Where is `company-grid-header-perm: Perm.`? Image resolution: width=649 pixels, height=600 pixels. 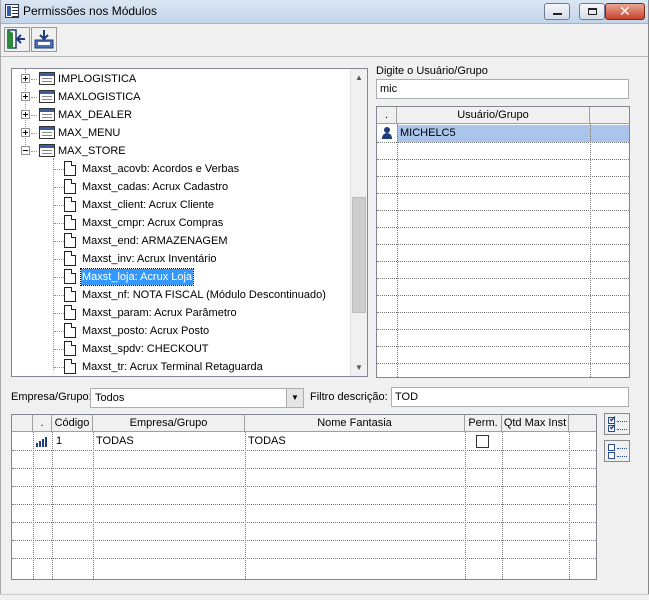 company-grid-header-perm: Perm. is located at coordinates (483, 423).